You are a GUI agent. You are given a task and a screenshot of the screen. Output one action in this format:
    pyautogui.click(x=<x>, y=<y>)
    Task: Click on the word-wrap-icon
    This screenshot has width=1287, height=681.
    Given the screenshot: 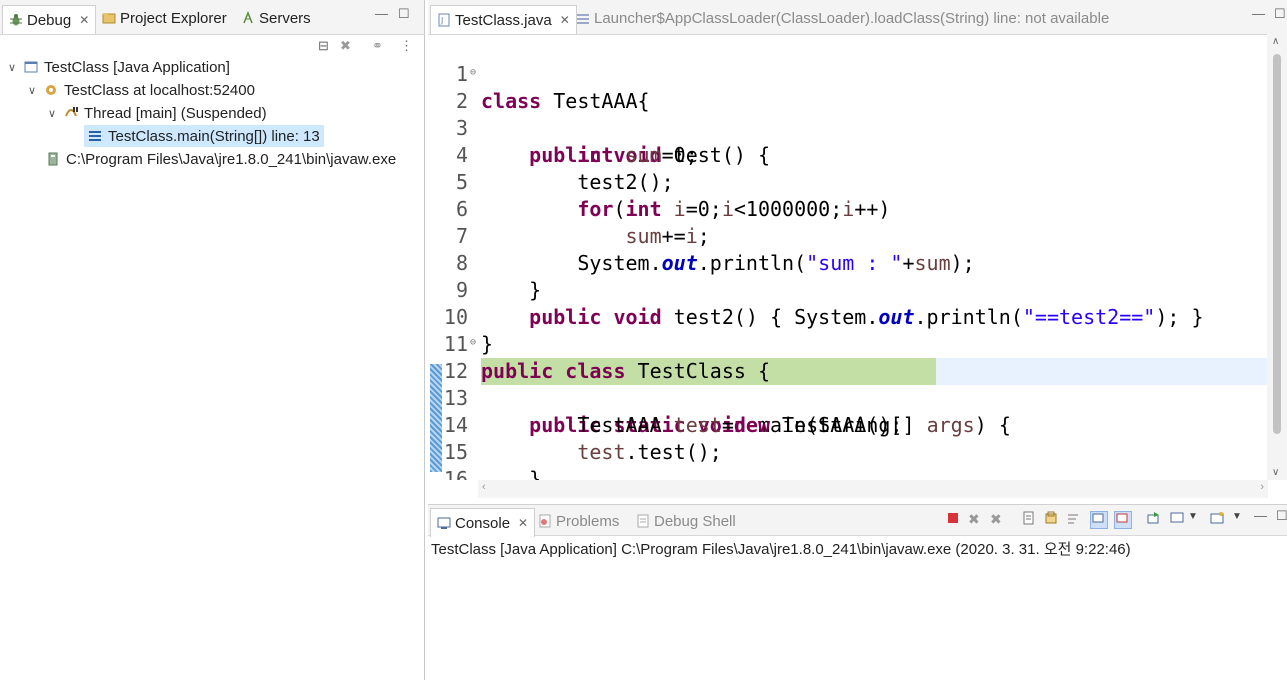 What is the action you would take?
    pyautogui.click(x=1074, y=519)
    